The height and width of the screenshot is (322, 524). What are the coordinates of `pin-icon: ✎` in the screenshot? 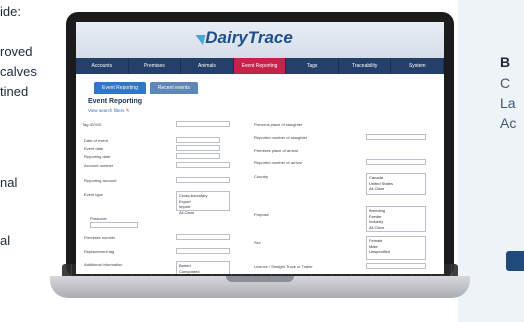 It's located at (127, 110).